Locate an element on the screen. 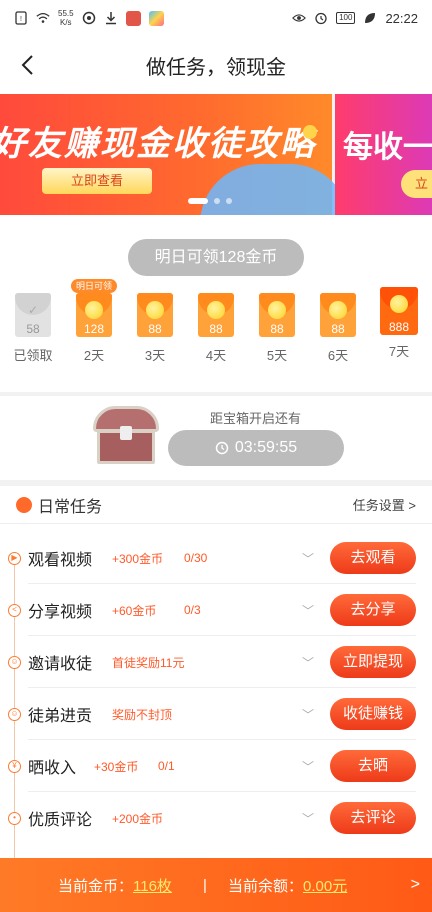 Image resolution: width=432 pixels, height=912 pixels. task-row-apprentice-tribute: ☺ 徒弟进贡 奖励不封顶 ﹀ 收徒赚钱 is located at coordinates (216, 714).